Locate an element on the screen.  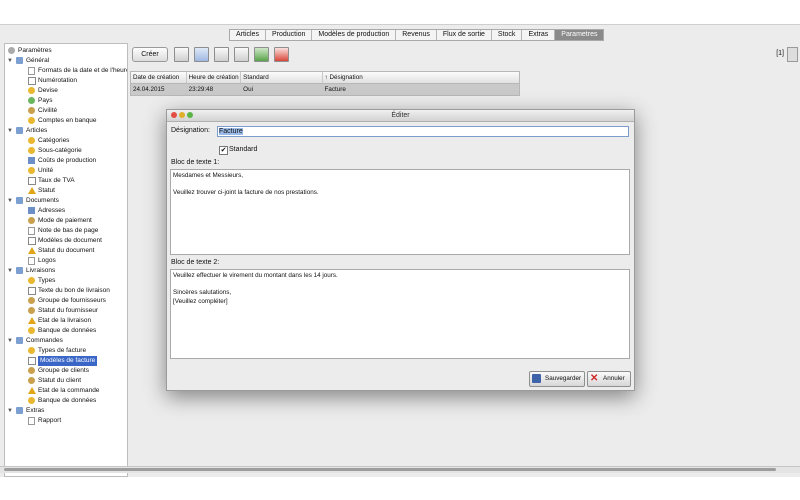
note-icon is located at coordinates (31, 231).